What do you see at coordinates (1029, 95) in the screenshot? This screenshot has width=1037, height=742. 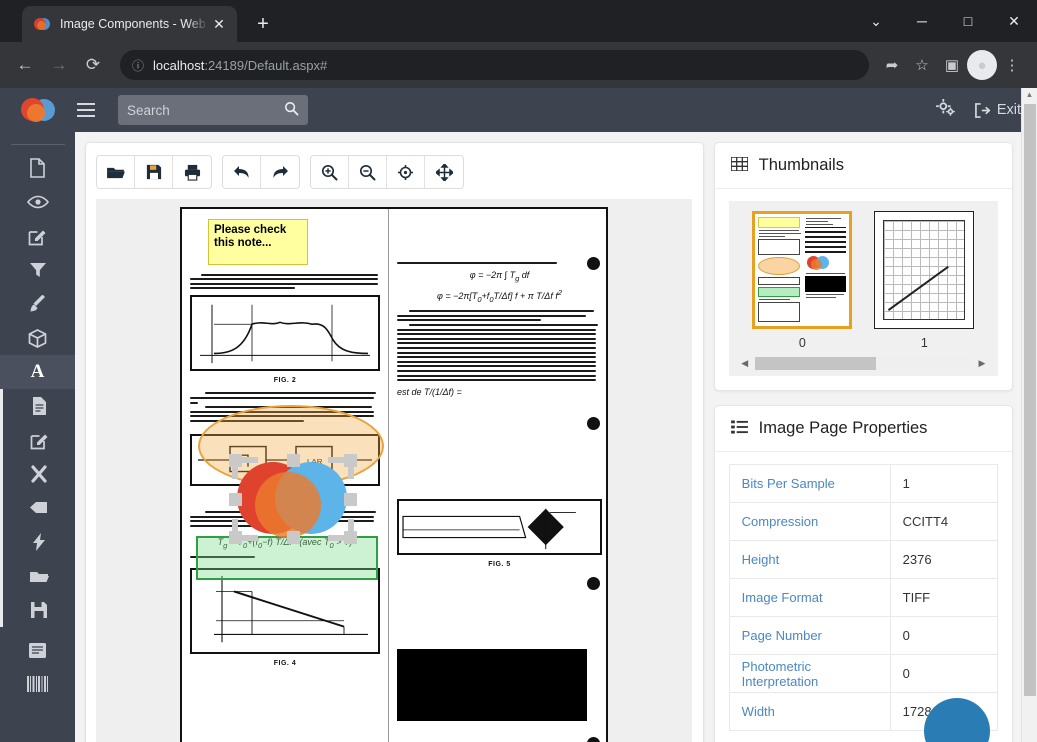 I see `scroll-up-icon: ▲` at bounding box center [1029, 95].